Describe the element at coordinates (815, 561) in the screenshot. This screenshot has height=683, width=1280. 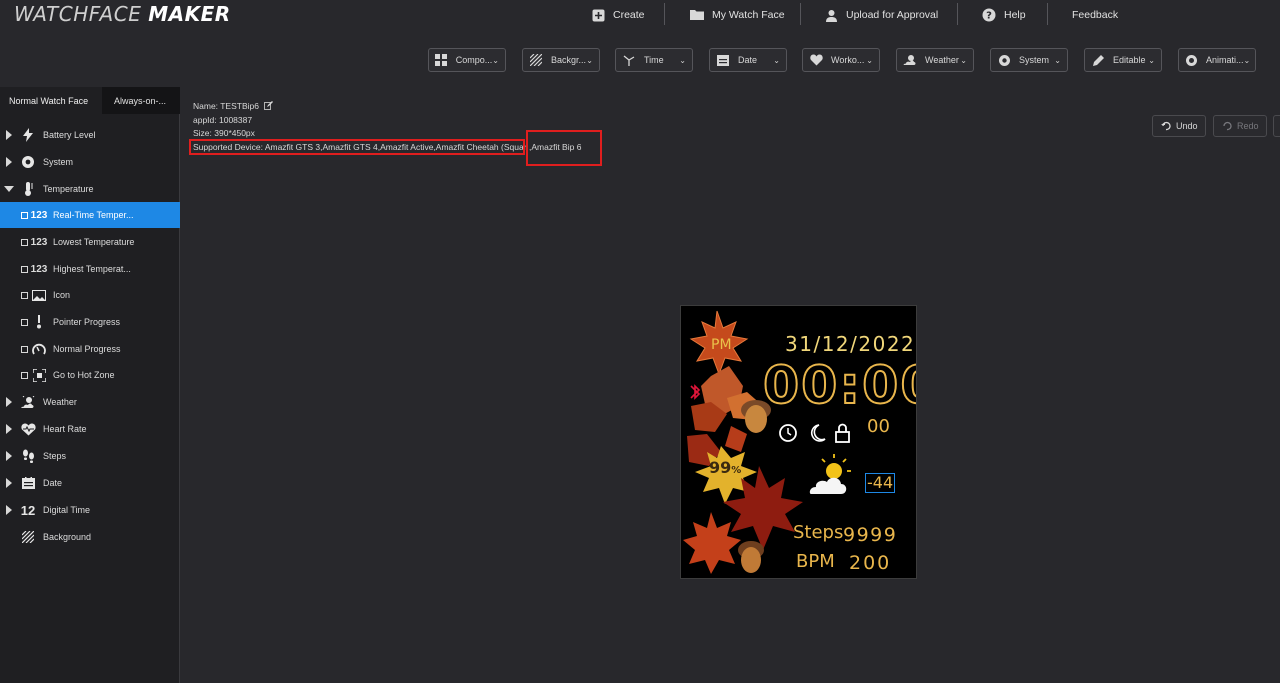
I see `bpm-label: BPM` at that location.